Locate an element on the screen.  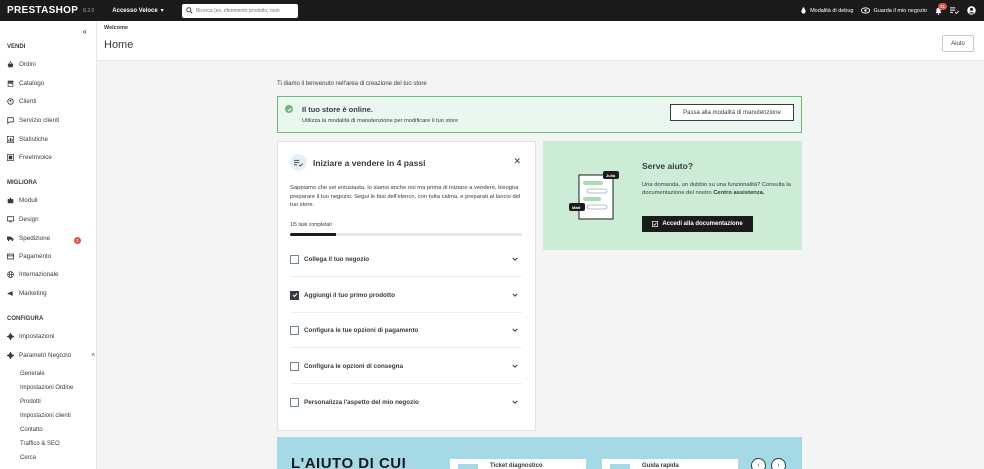
bubble-label-matt: Matt is located at coordinates (576, 207).